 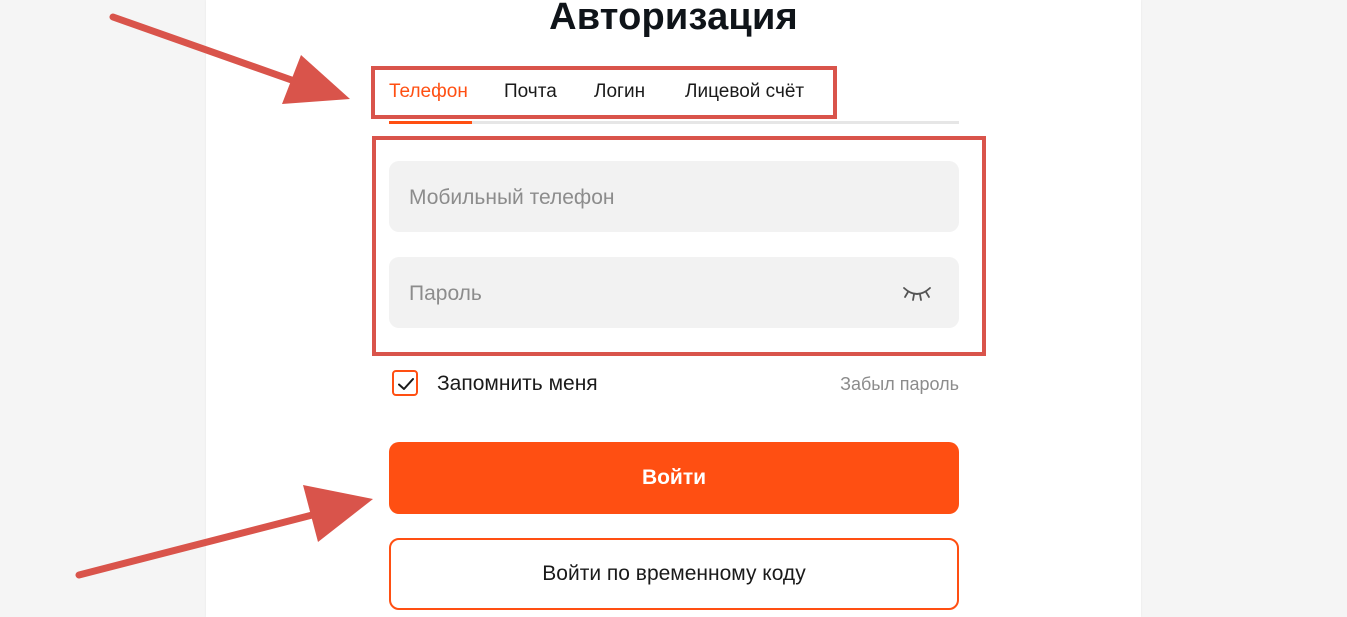 I want to click on checkmark-icon, so click(x=406, y=384).